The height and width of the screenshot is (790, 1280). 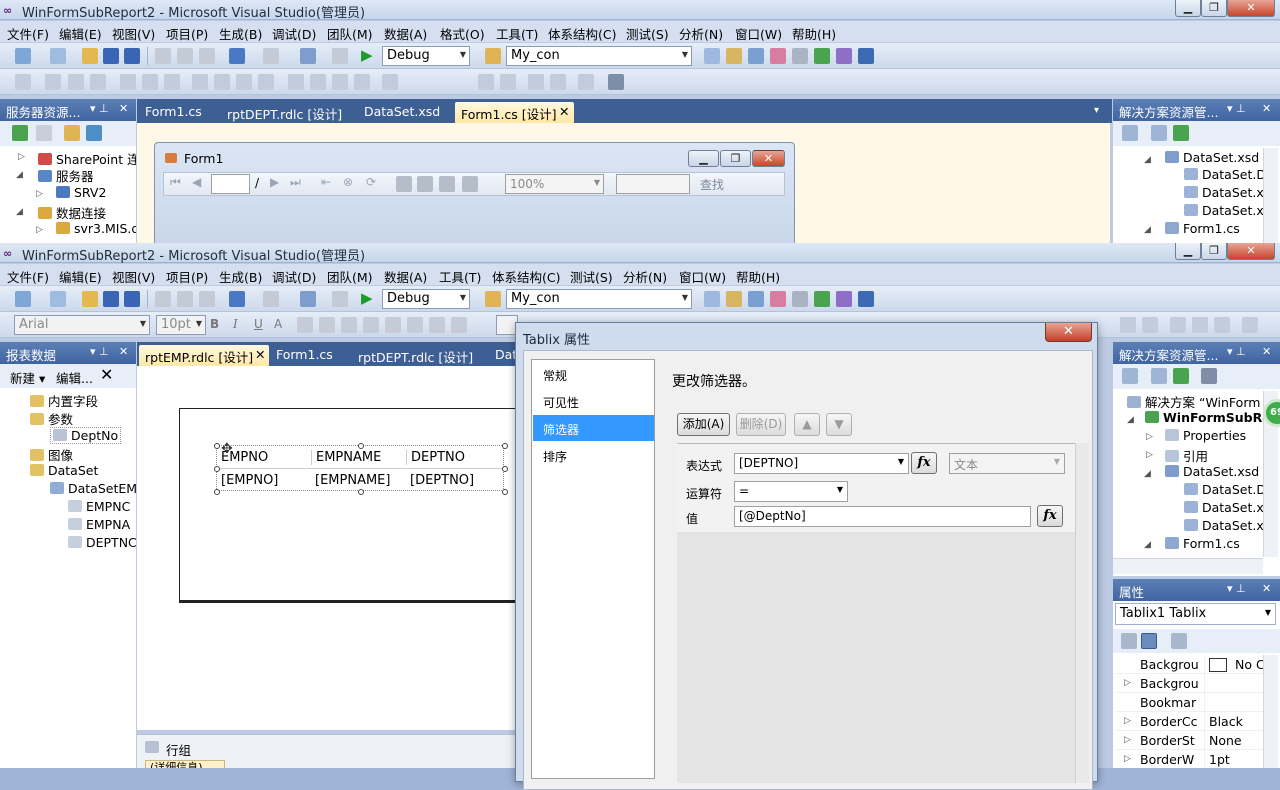 What do you see at coordinates (703, 424) in the screenshot?
I see `add-filter-button: 添加(A)` at bounding box center [703, 424].